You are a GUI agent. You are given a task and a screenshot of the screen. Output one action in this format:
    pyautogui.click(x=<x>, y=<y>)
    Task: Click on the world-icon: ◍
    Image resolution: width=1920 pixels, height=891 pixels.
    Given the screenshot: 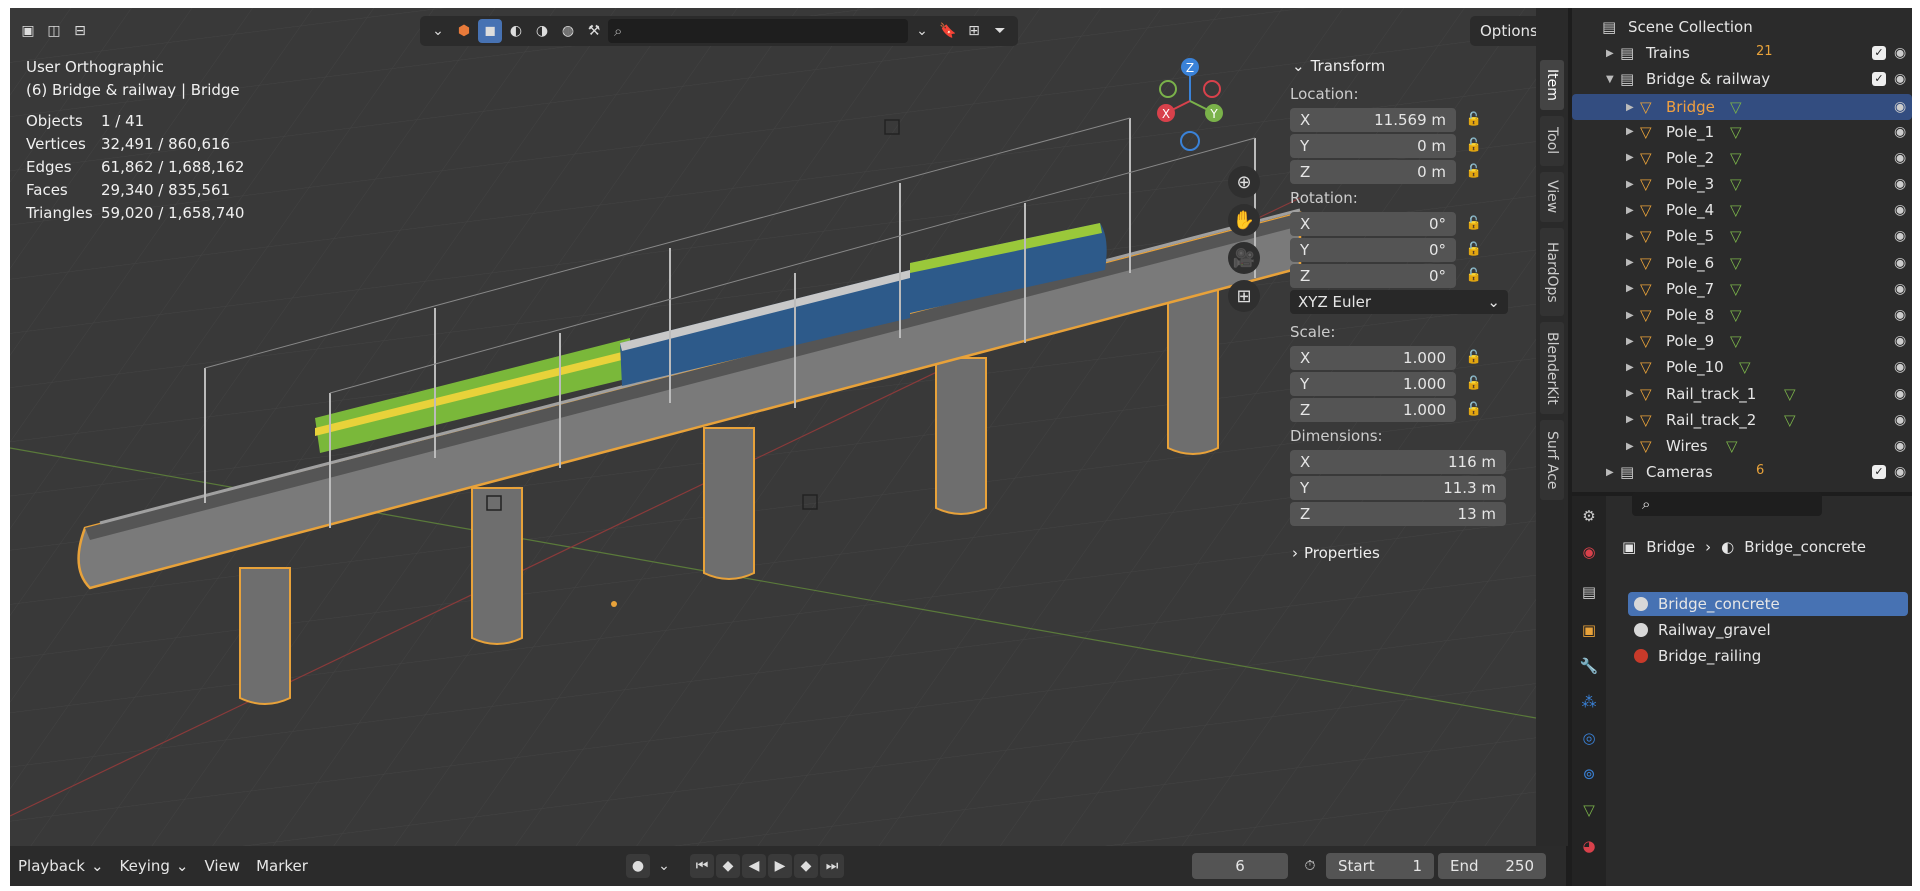 What is the action you would take?
    pyautogui.click(x=568, y=31)
    